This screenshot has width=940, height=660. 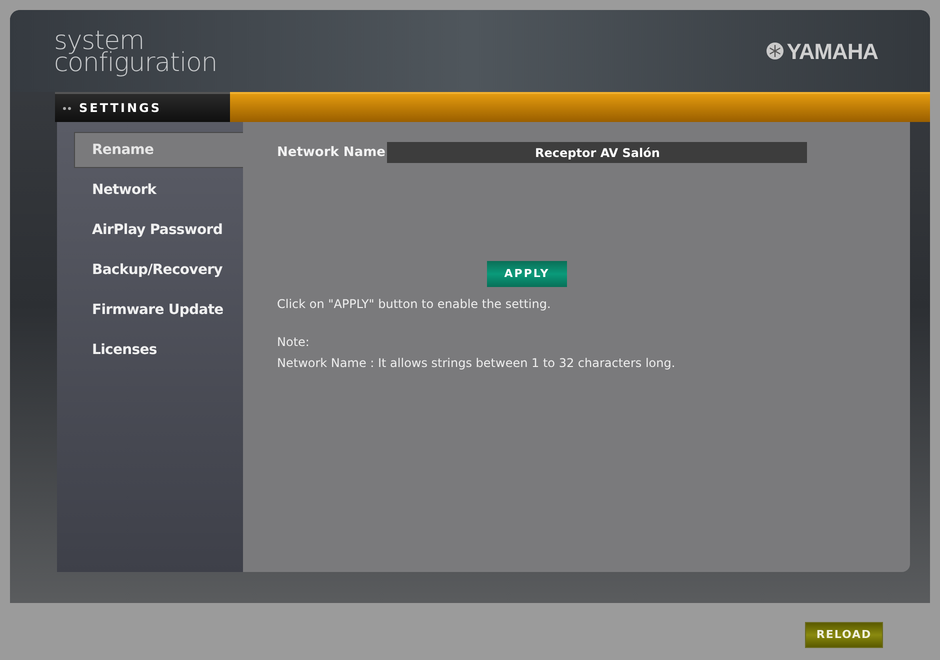 What do you see at coordinates (775, 51) in the screenshot?
I see `emblem-icon` at bounding box center [775, 51].